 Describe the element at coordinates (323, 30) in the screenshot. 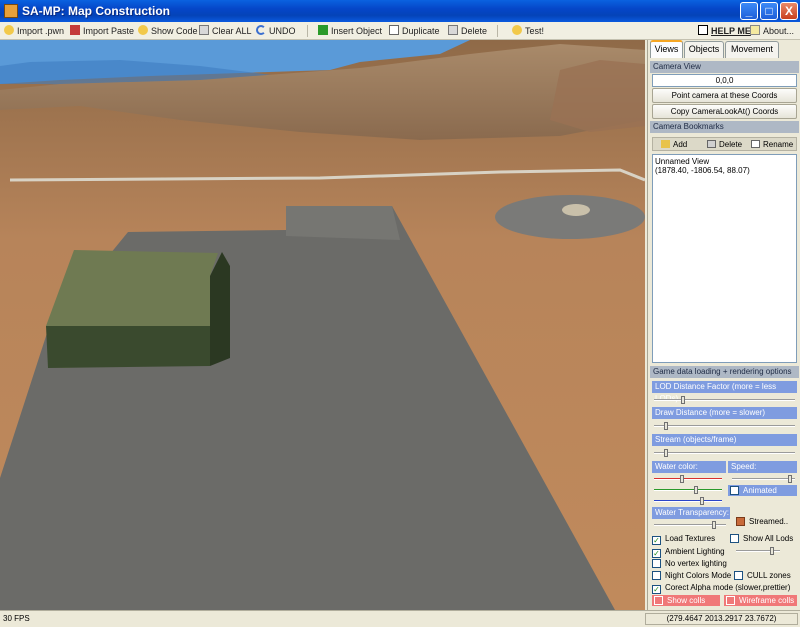

I see `plus-icon` at that location.